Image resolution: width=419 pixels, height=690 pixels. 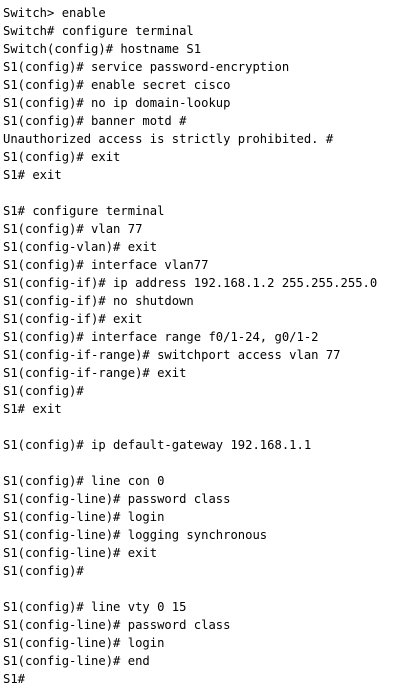 What do you see at coordinates (135, 535) in the screenshot?
I see `terminal-line: S1(config-line)# logging synchronous` at bounding box center [135, 535].